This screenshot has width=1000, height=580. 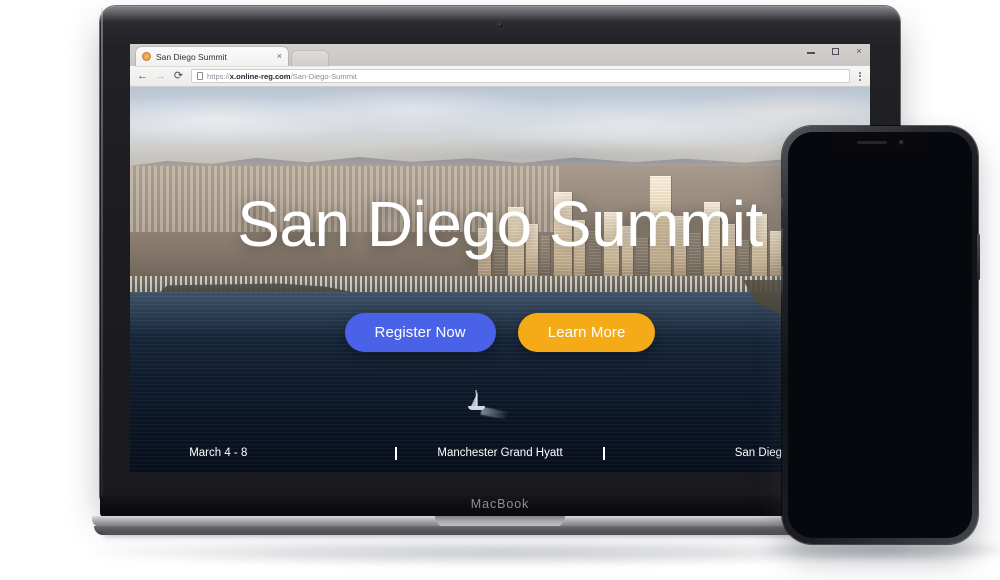 What do you see at coordinates (142, 76) in the screenshot?
I see `back-icon: ←` at bounding box center [142, 76].